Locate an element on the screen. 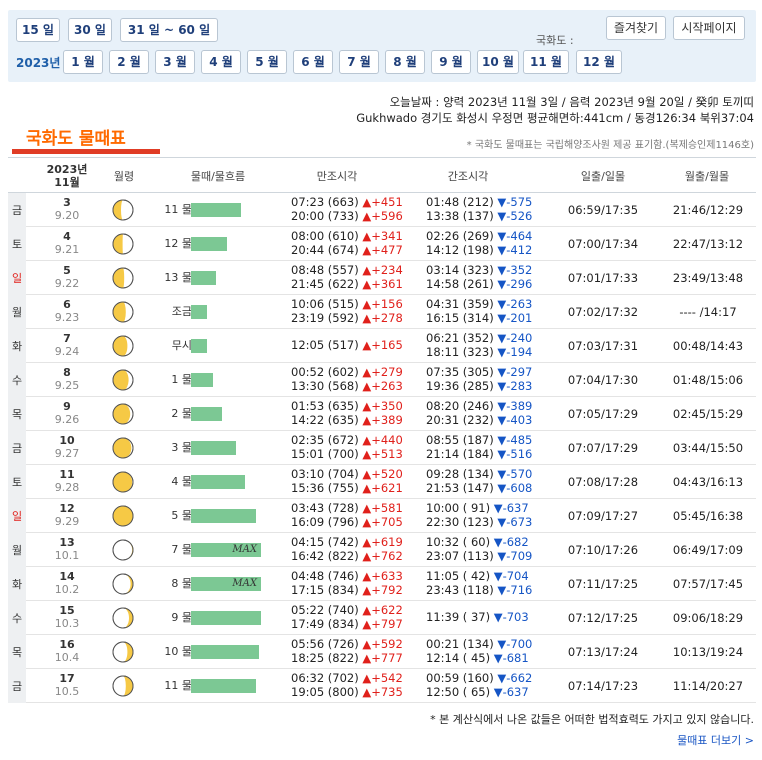  month-button-2: 2 월 is located at coordinates (129, 62).